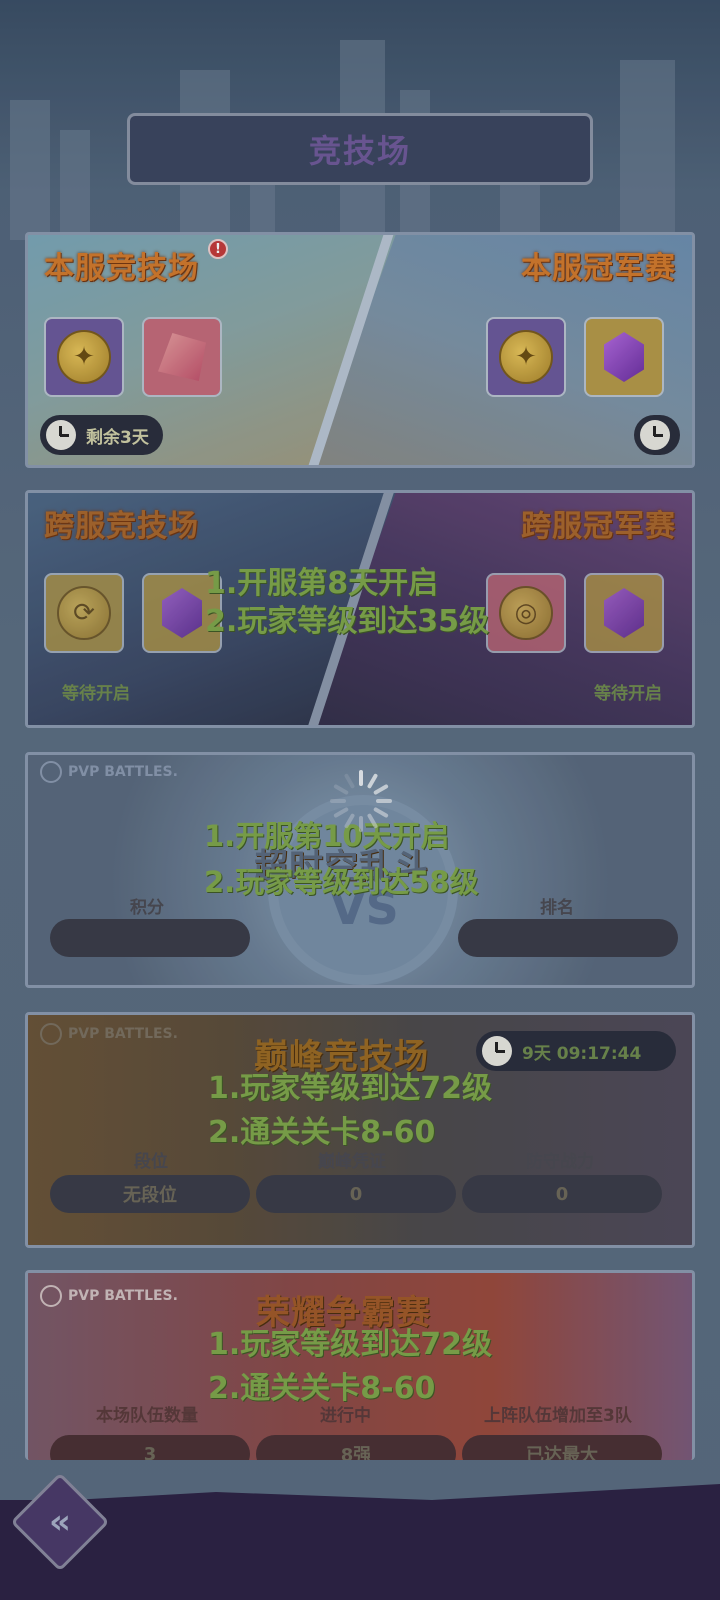 The width and height of the screenshot is (720, 1600). Describe the element at coordinates (341, 882) in the screenshot. I see `requirement-line: 2.玩家等级到达58级` at that location.